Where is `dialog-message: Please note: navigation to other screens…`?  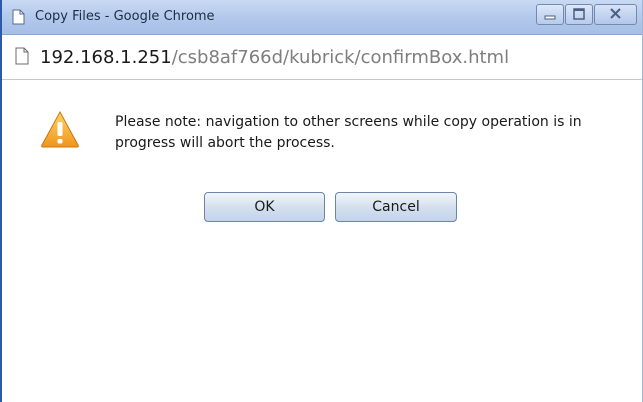 dialog-message: Please note: navigation to other screens… is located at coordinates (348, 132).